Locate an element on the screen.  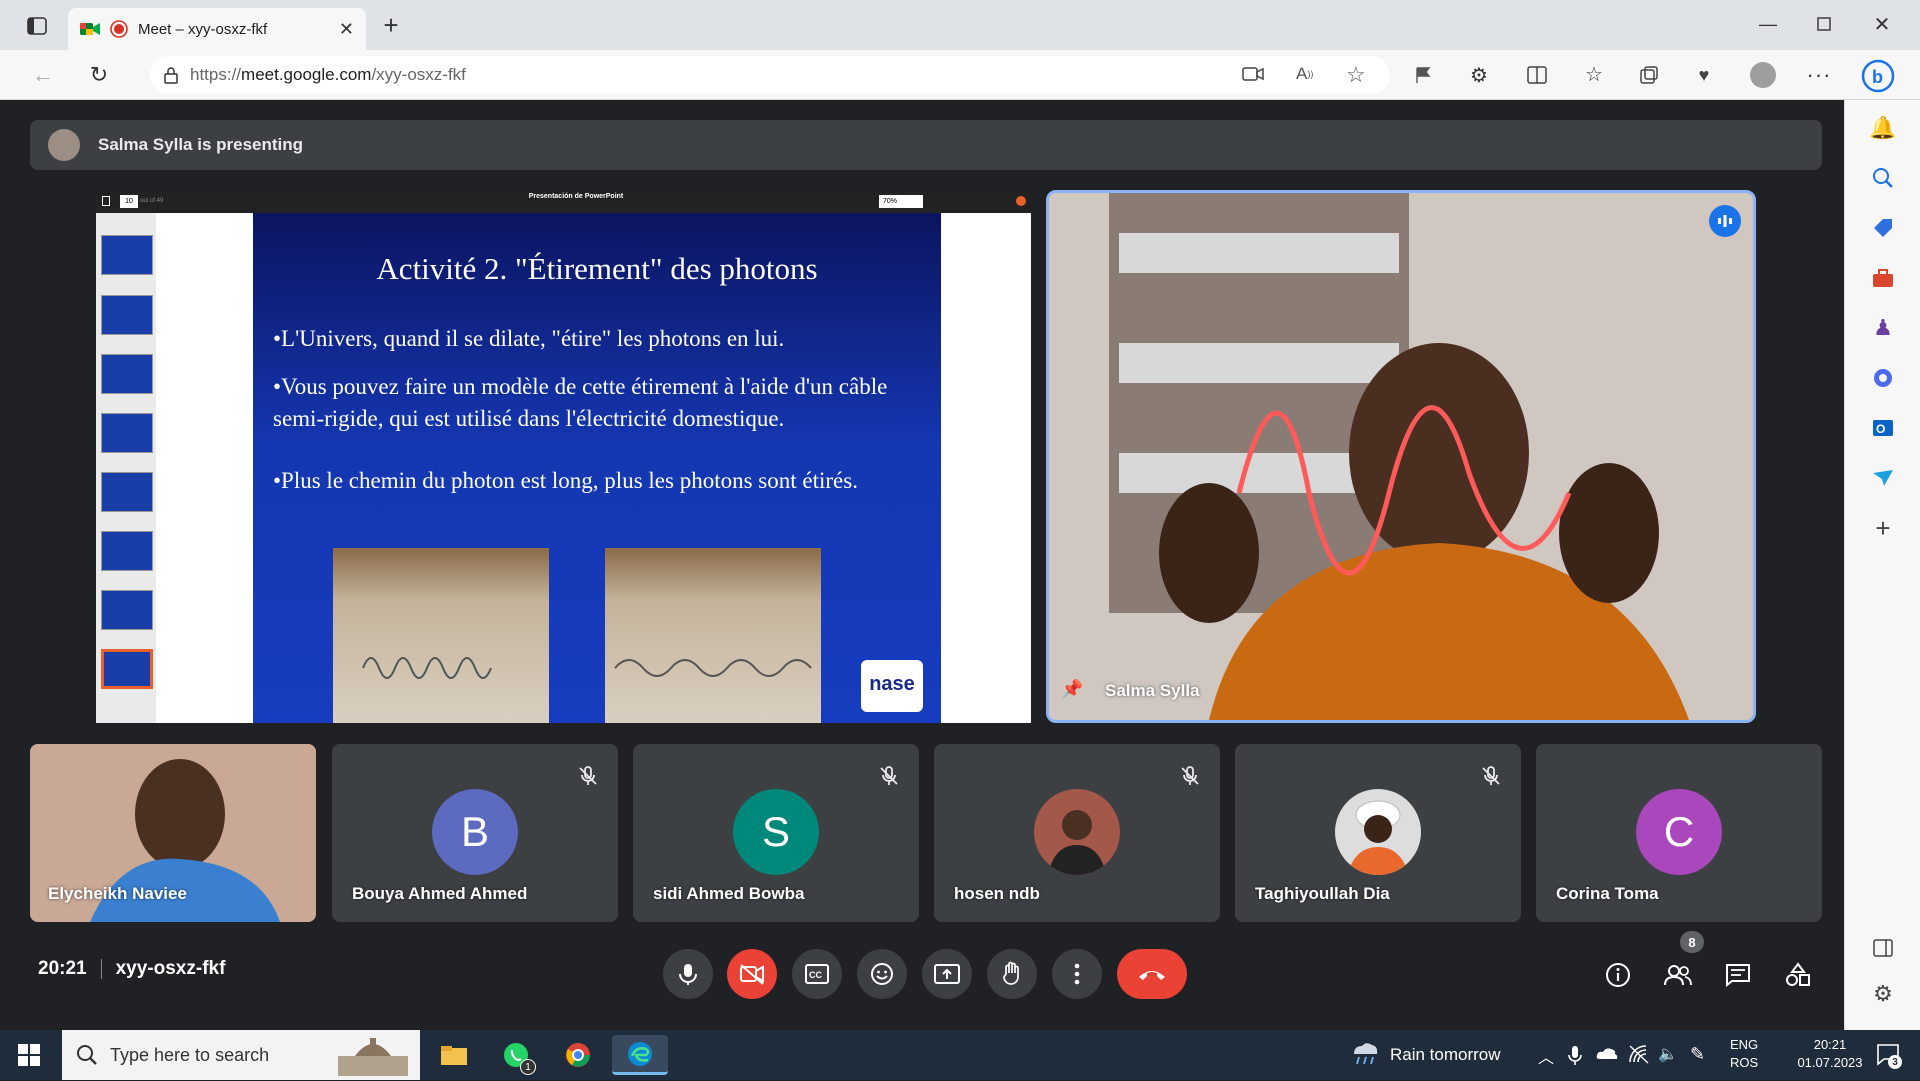
show-hidden-icons-icon: ︿ is located at coordinates (1546, 1056).